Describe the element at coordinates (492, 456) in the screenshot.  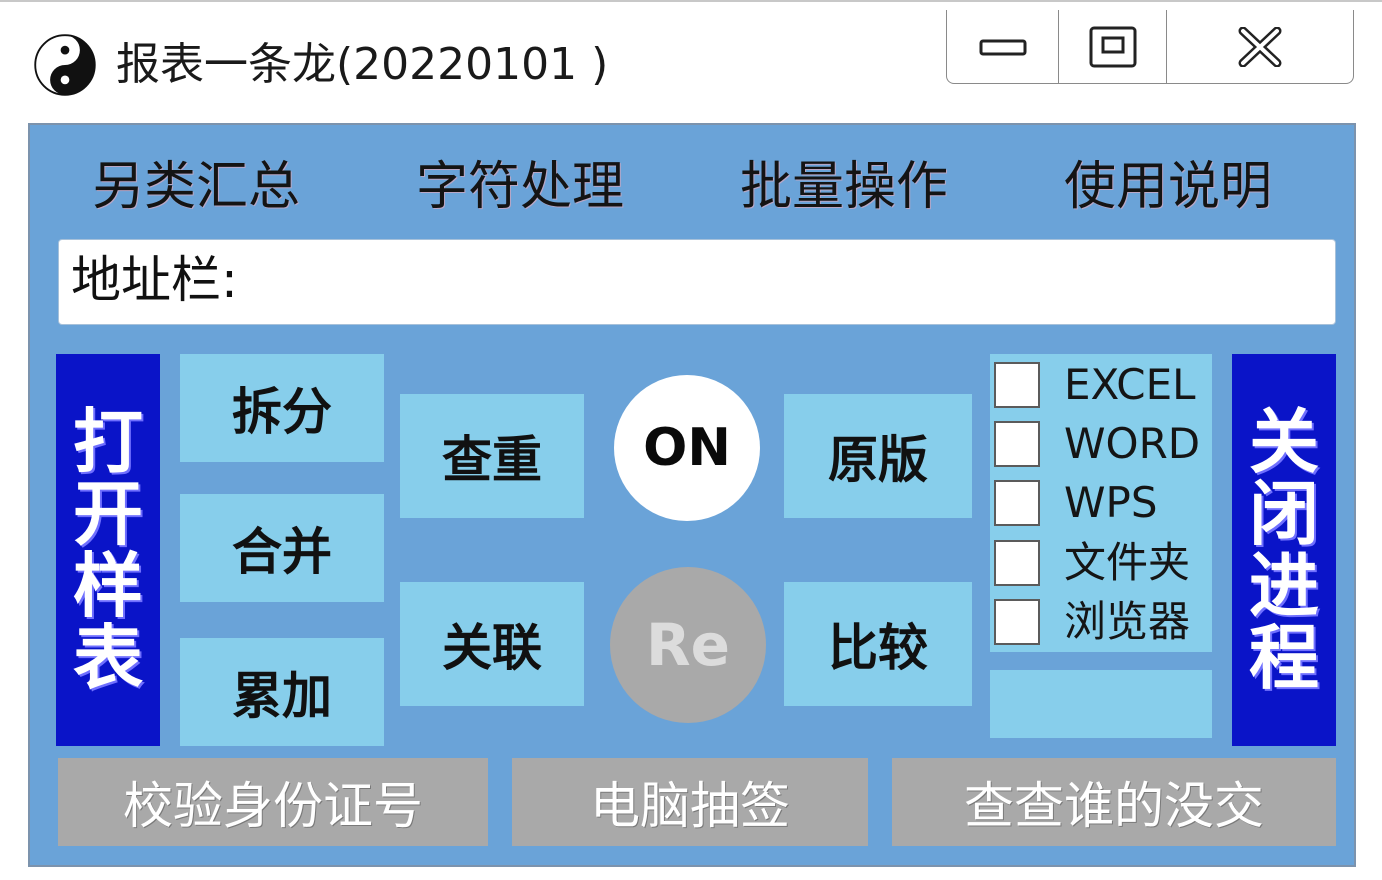
I see `dedupe-button: 查重` at that location.